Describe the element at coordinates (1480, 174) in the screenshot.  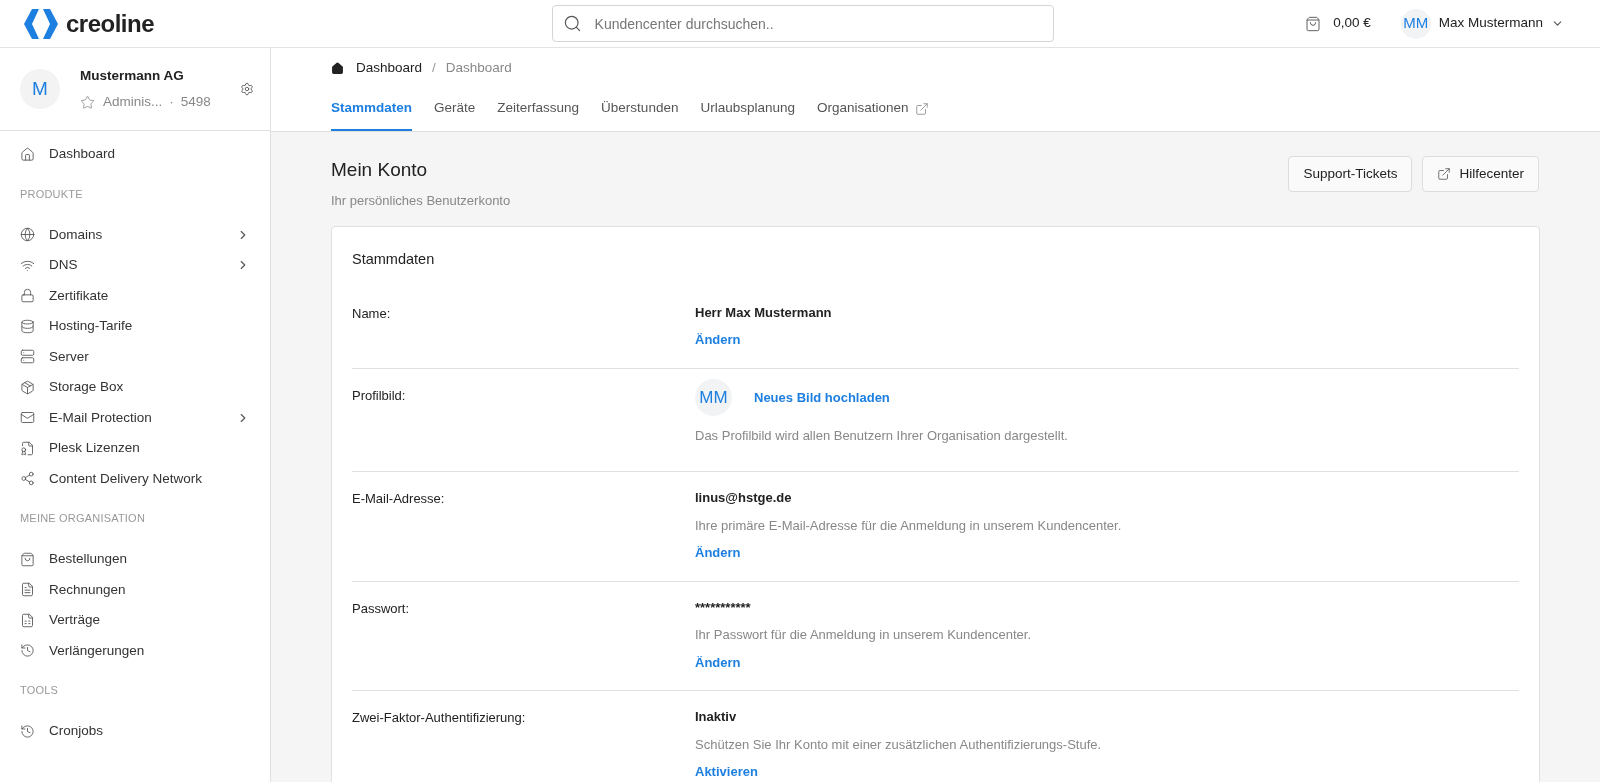
I see `header-button: Hilfecenter` at that location.